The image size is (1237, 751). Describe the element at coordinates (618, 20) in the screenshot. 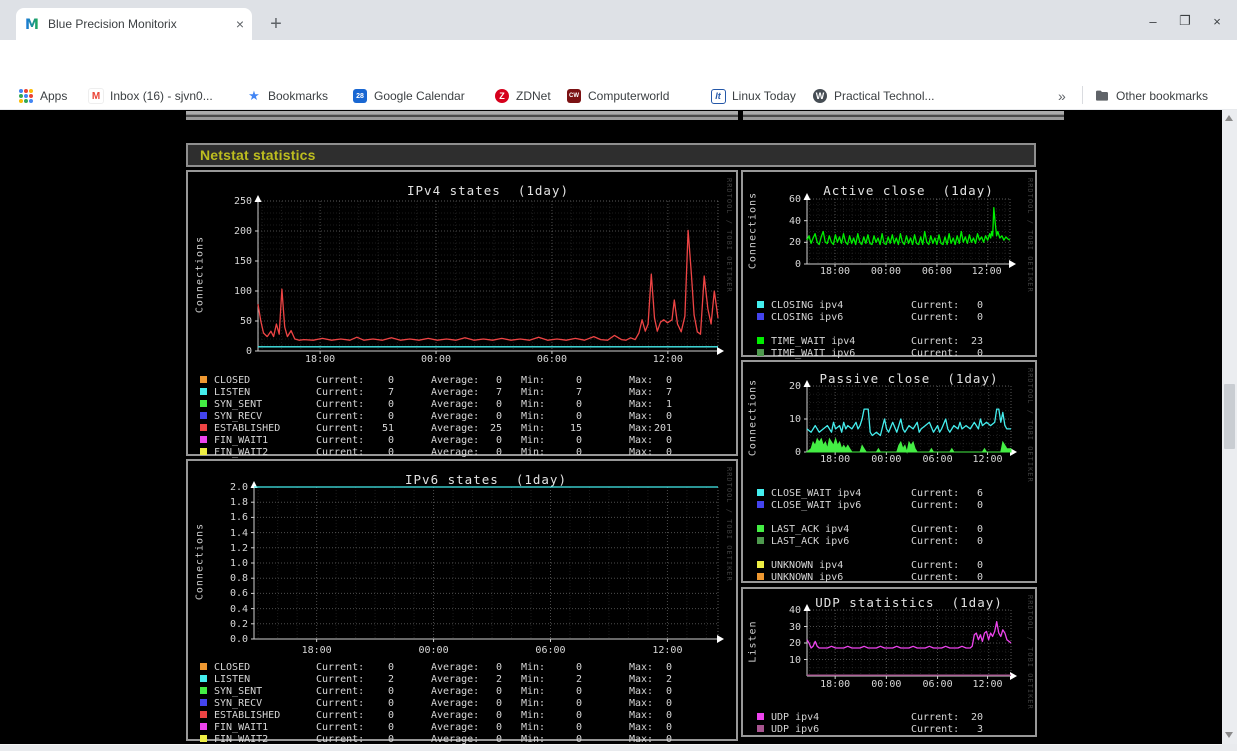

I see `tab-strip: M Blue Precision Monitorix × + – ❐ ×` at that location.